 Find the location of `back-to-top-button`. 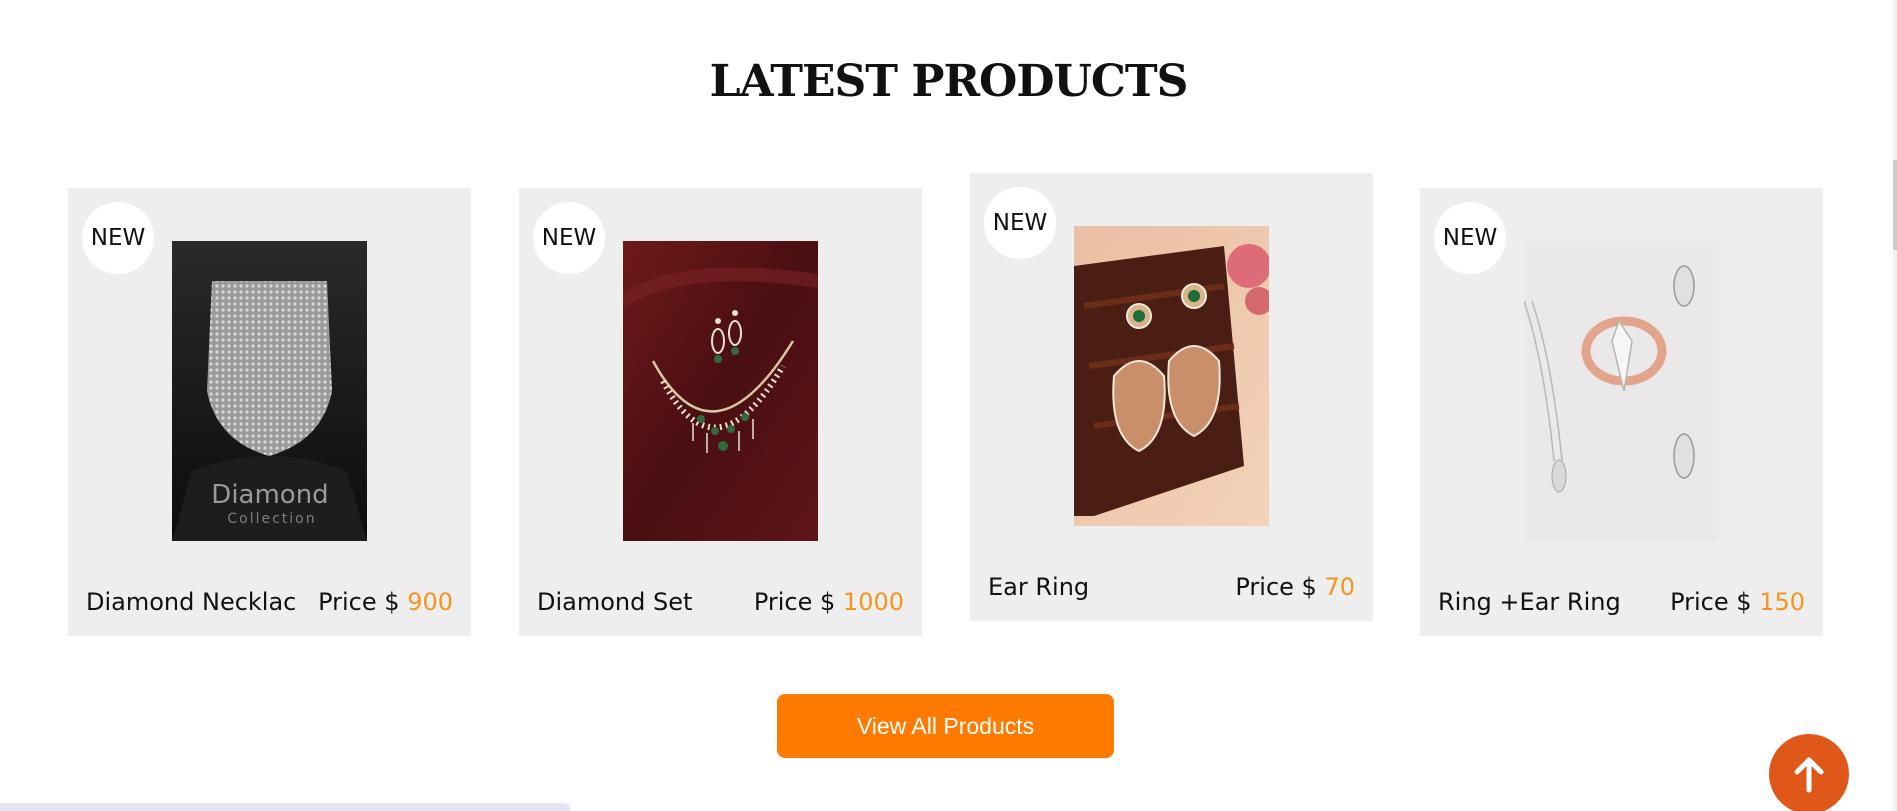

back-to-top-button is located at coordinates (1809, 772).